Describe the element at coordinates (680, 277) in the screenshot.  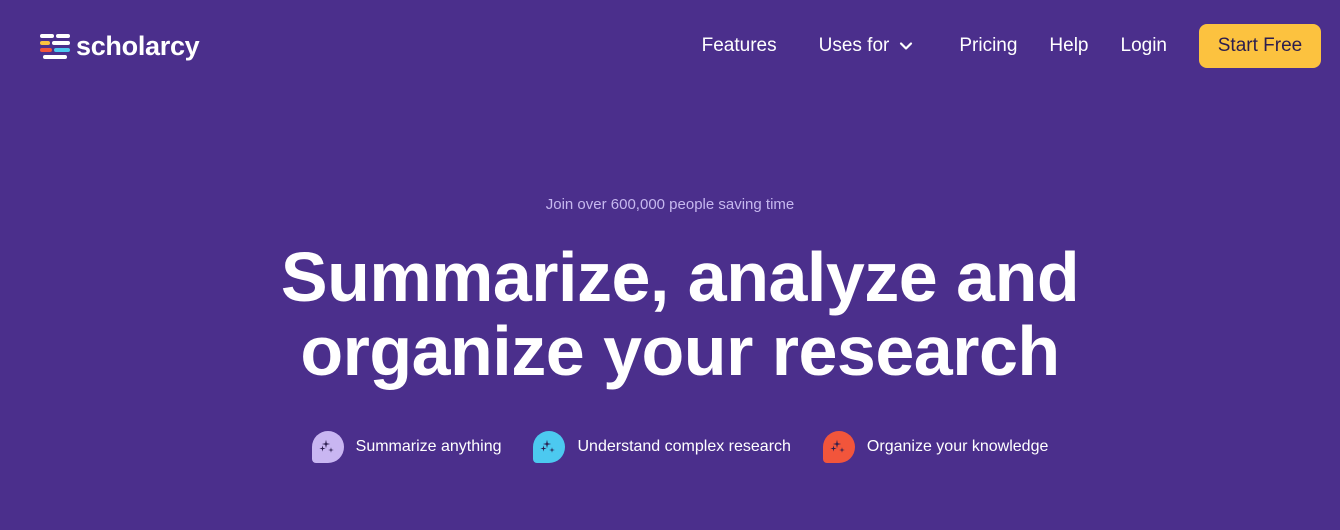
I see `headline-line-1: Summarize, analyze and` at that location.